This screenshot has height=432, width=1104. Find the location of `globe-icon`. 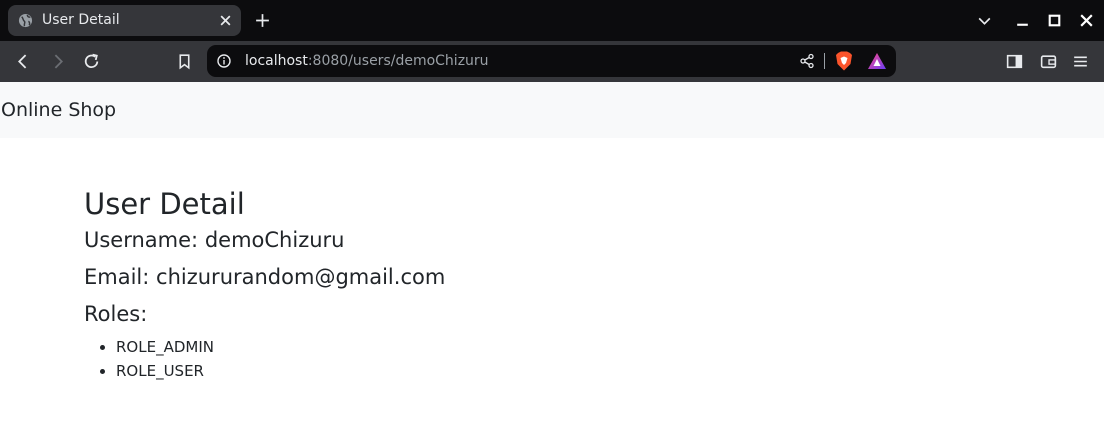

globe-icon is located at coordinates (25, 20).